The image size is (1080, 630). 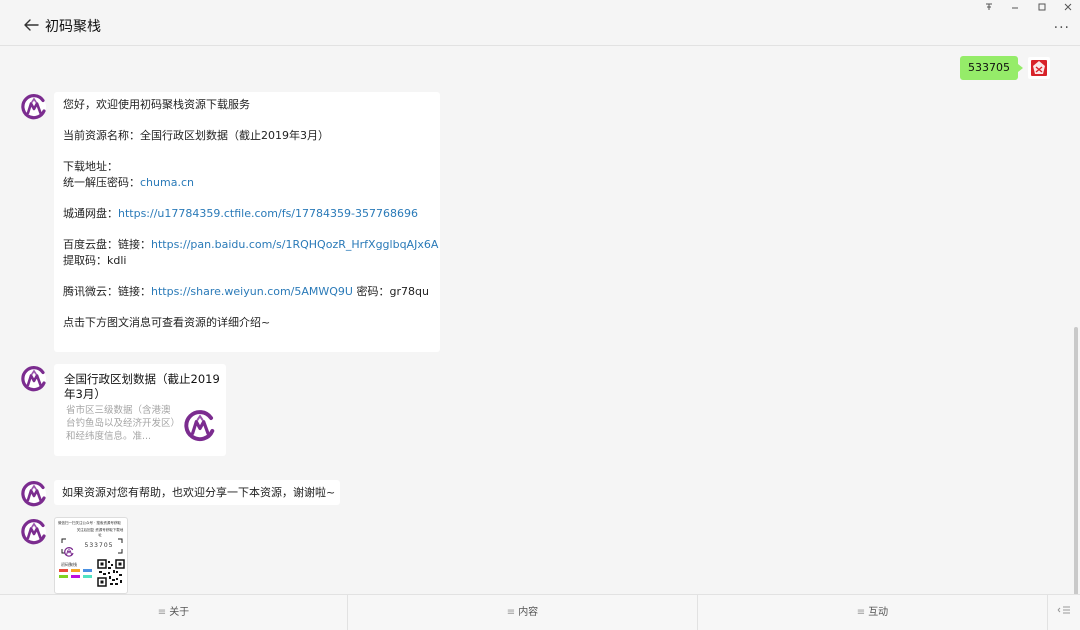 What do you see at coordinates (90, 214) in the screenshot?
I see `ctfile-label: 城通网盘：` at bounding box center [90, 214].